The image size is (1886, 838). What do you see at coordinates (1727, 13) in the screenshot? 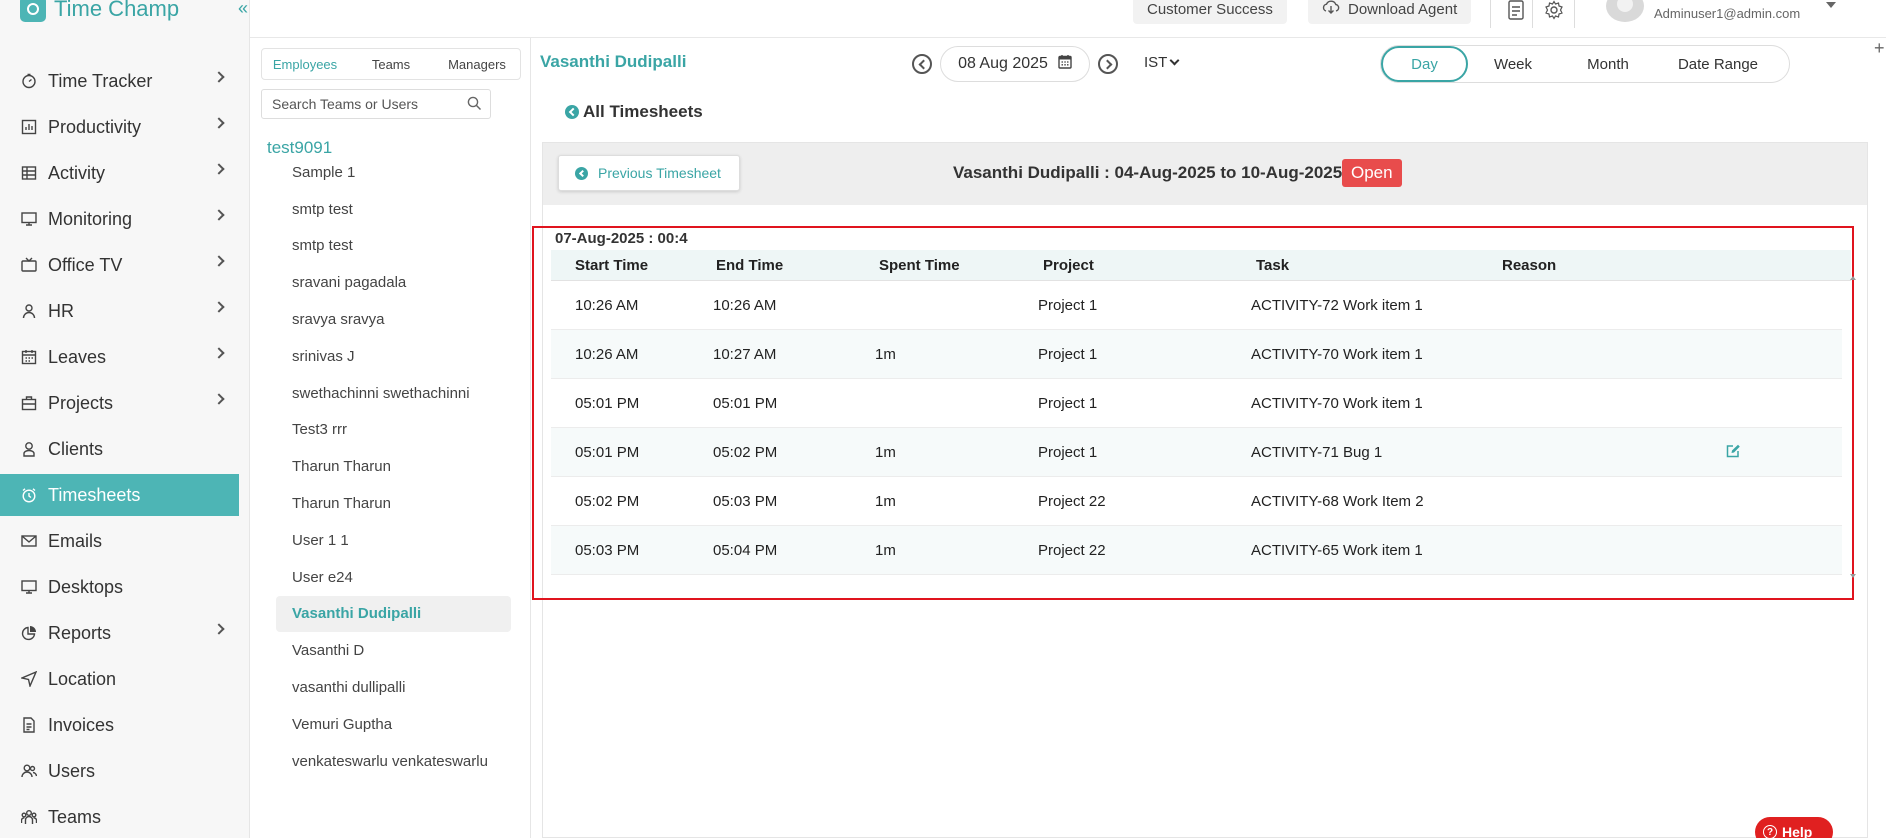
I see `user-email: Adminuser1@admin.com` at bounding box center [1727, 13].